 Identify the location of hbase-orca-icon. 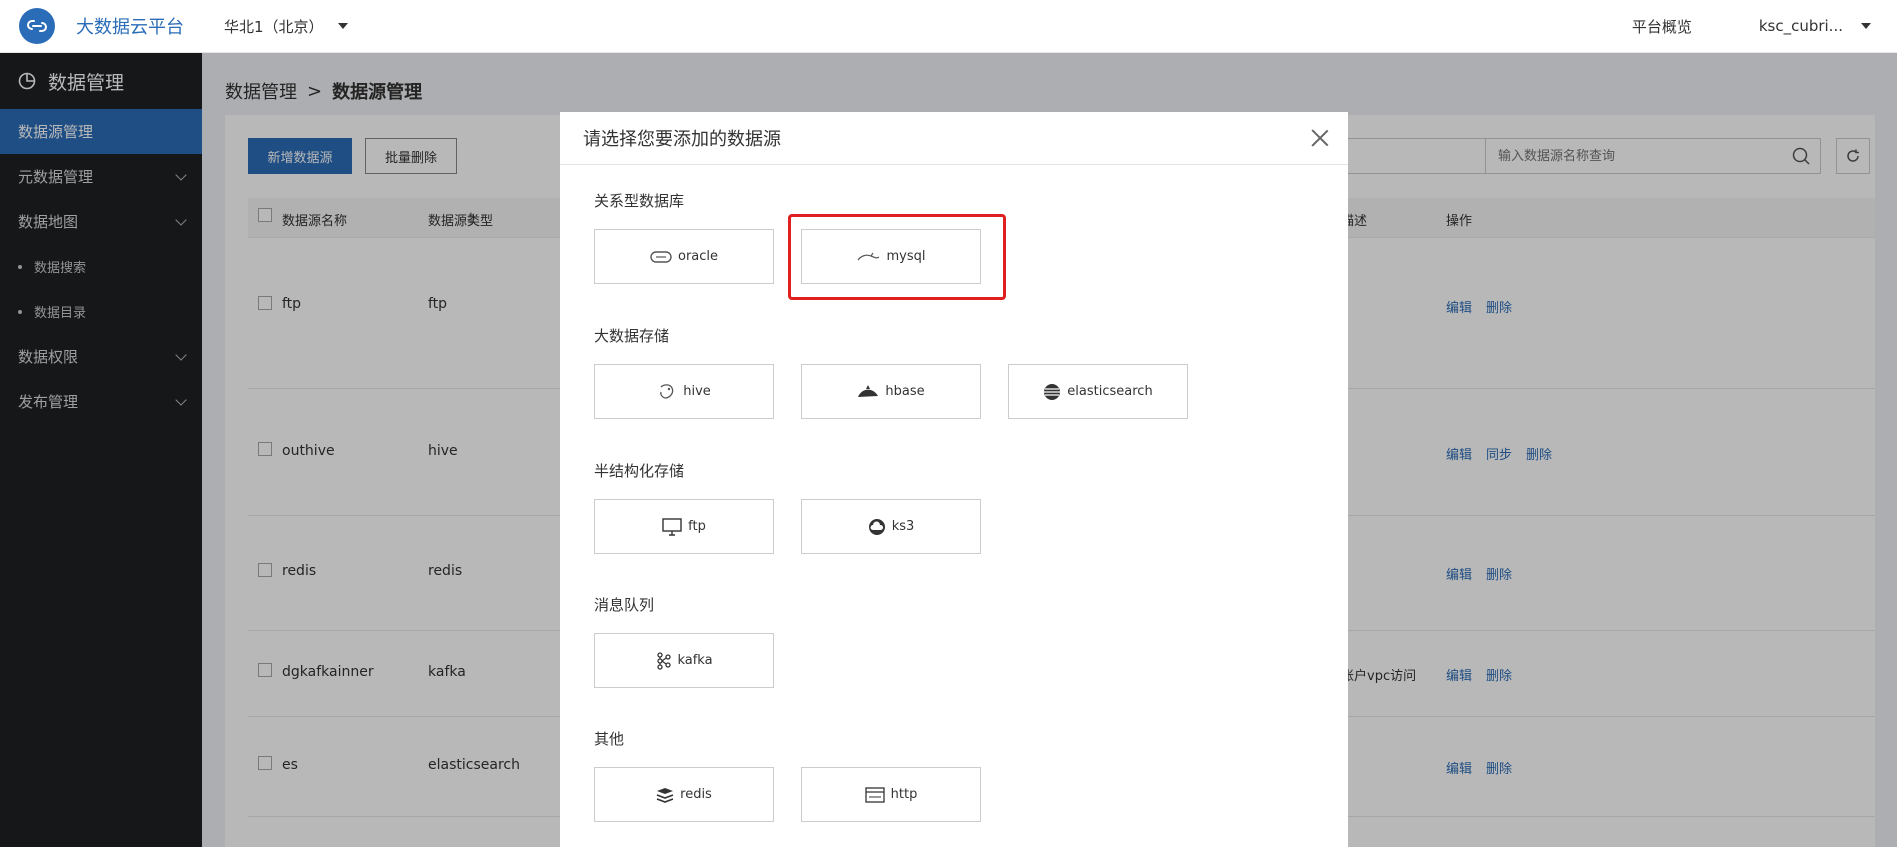
(868, 390).